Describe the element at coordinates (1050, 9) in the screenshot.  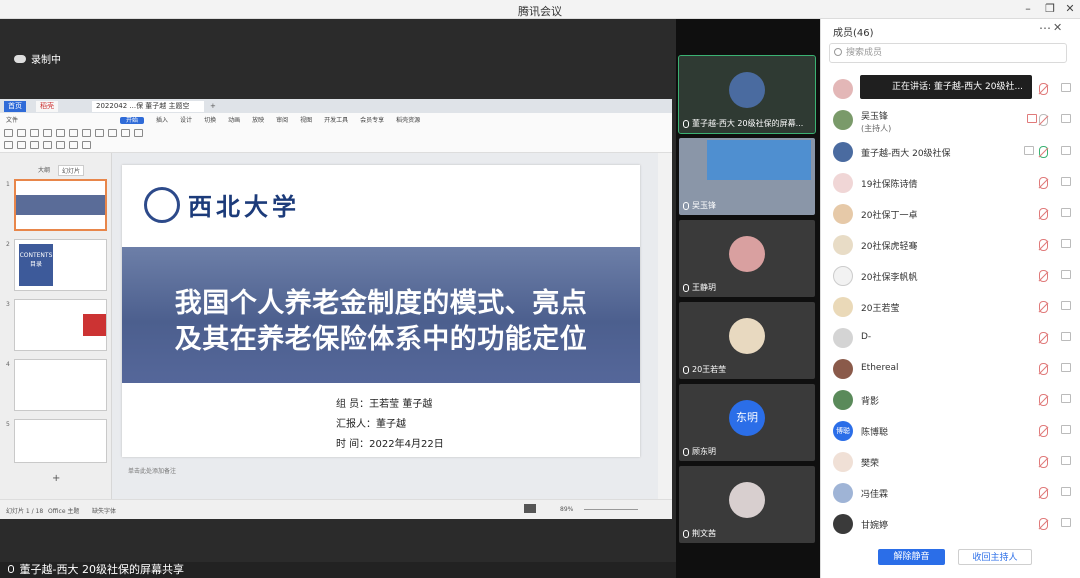
I see `restore-icon: ❐` at that location.